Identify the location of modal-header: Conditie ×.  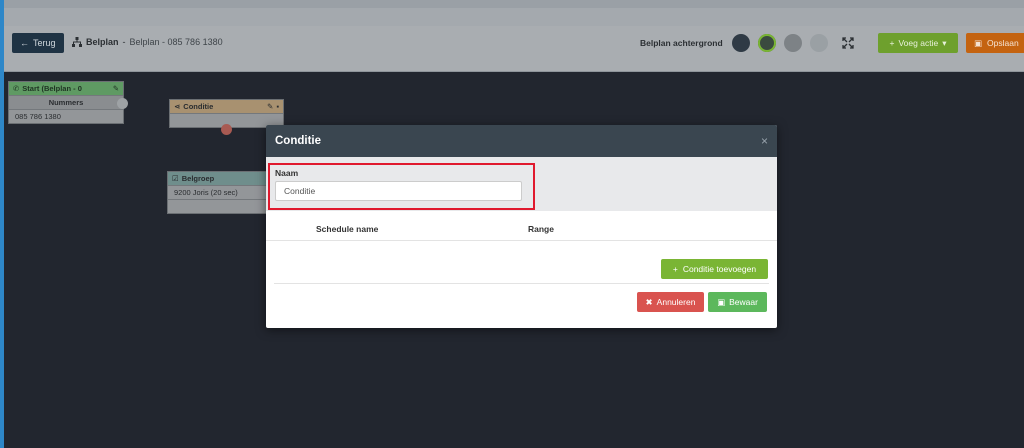
(521, 141).